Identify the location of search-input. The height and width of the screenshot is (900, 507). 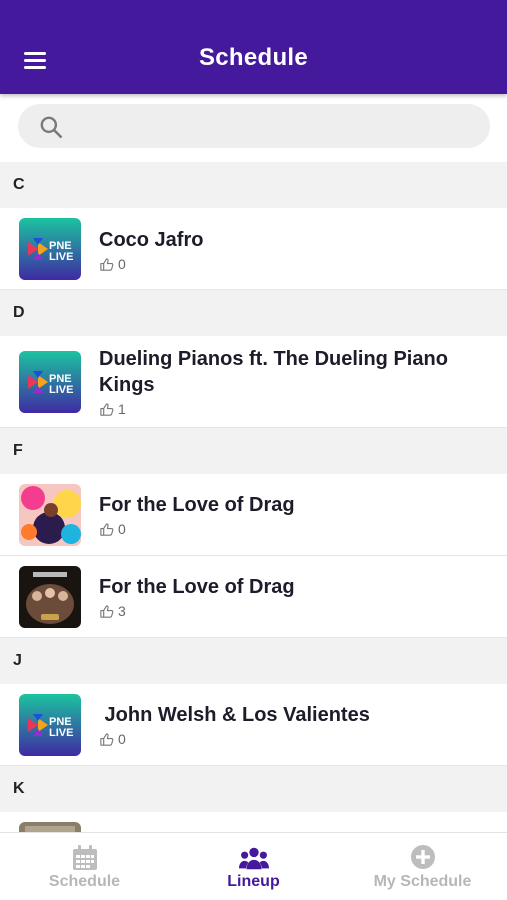
(272, 126).